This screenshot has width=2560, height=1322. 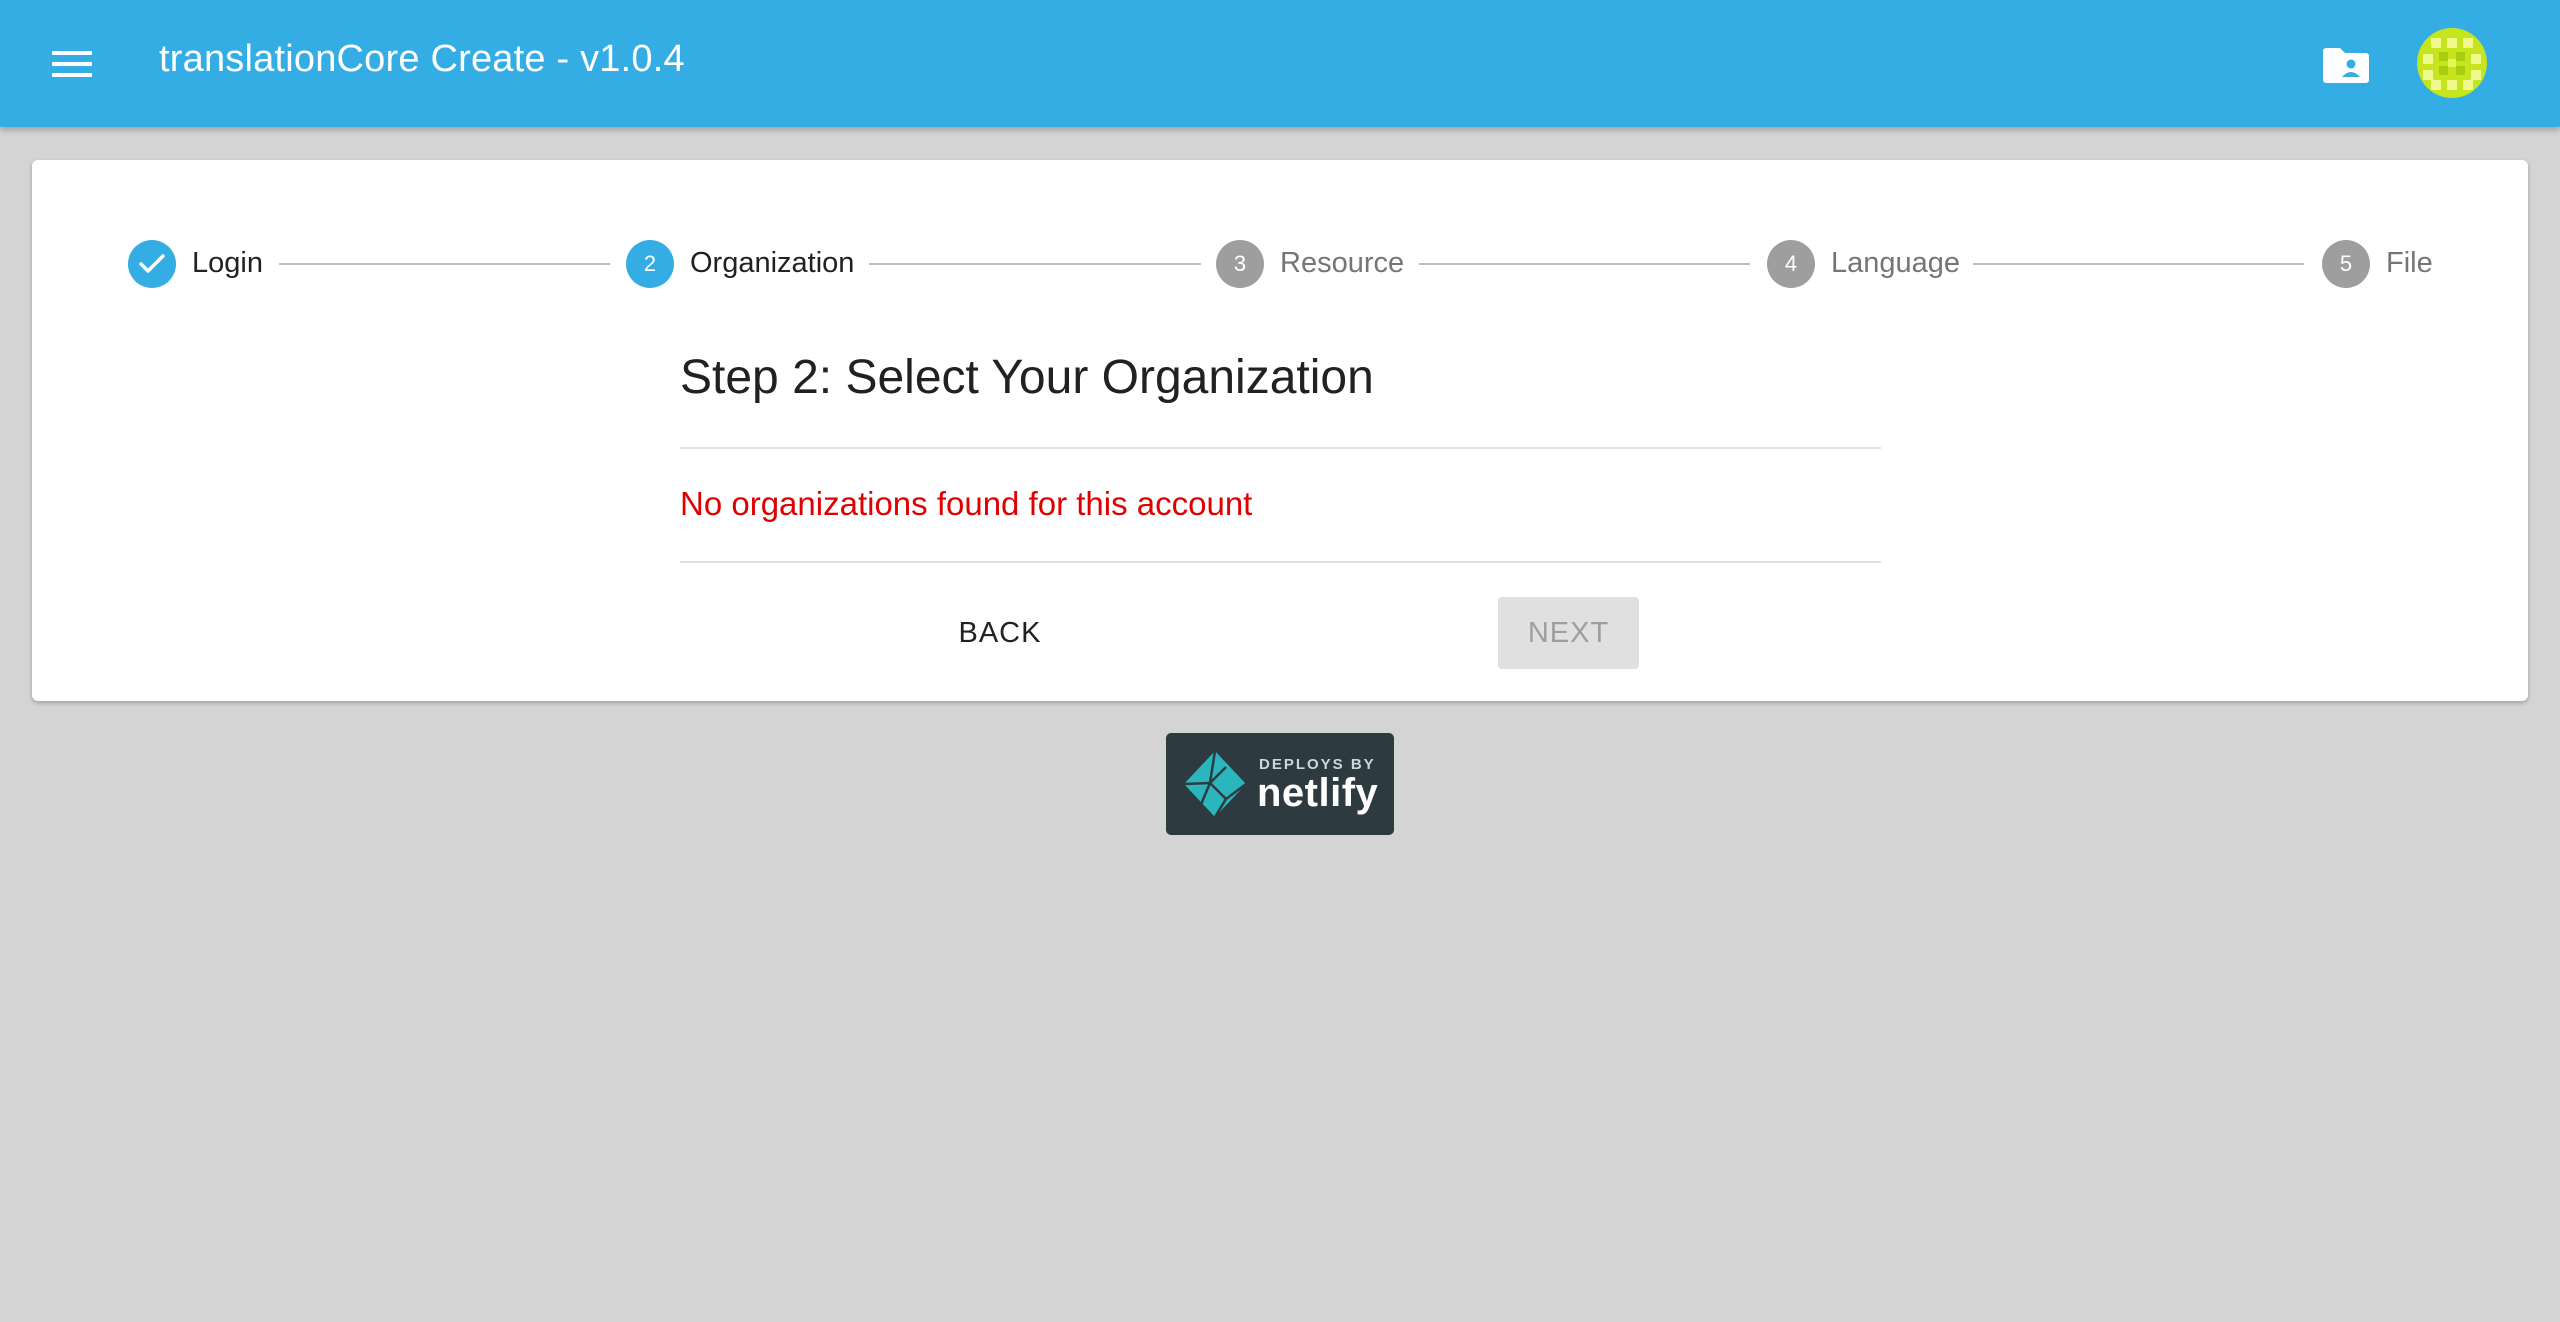 What do you see at coordinates (2346, 63) in the screenshot?
I see `folder-account-icon` at bounding box center [2346, 63].